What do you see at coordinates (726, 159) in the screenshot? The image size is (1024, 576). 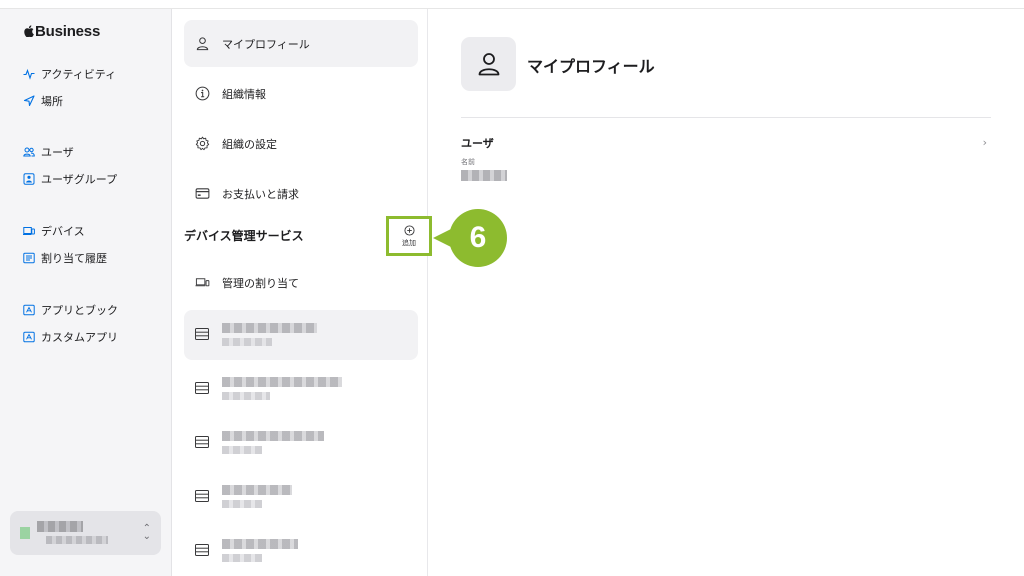 I see `user-section: ユーザ 名前 ›` at bounding box center [726, 159].